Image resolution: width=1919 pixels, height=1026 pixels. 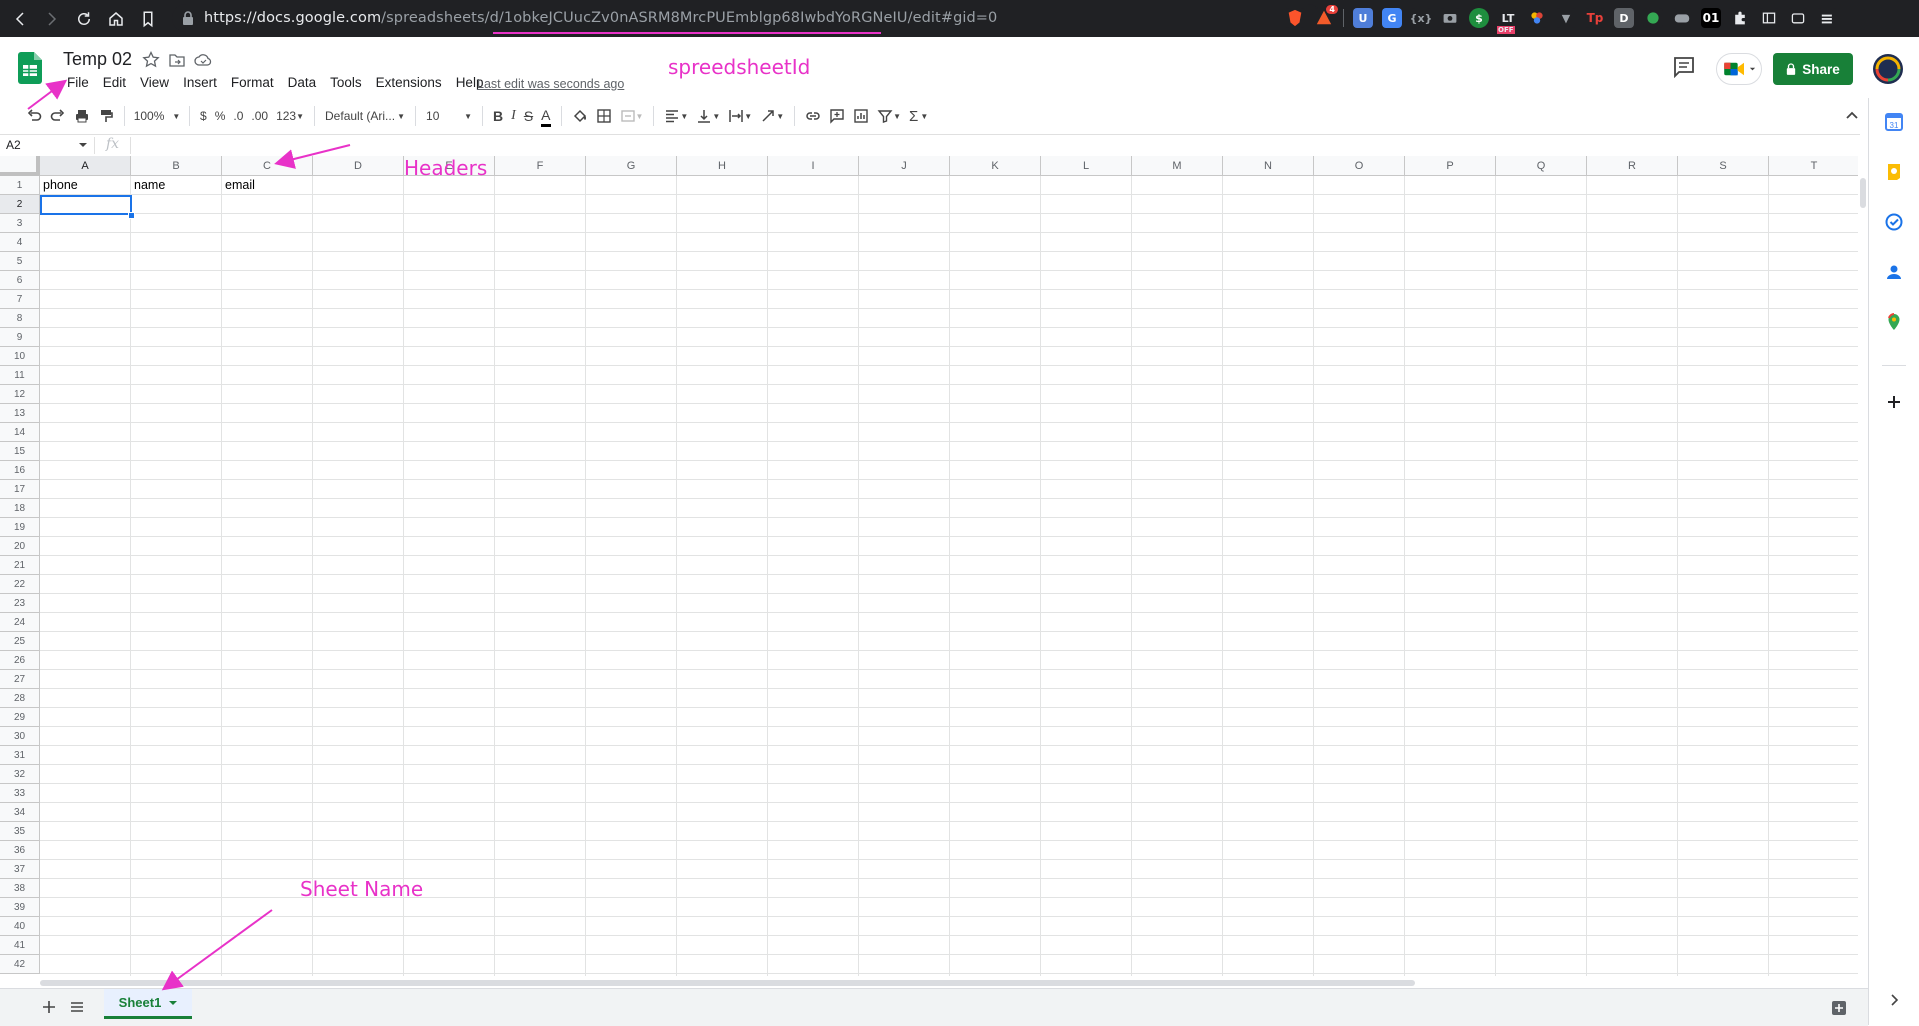 What do you see at coordinates (1326, 16) in the screenshot?
I see `brave-rewards-icon: 4` at bounding box center [1326, 16].